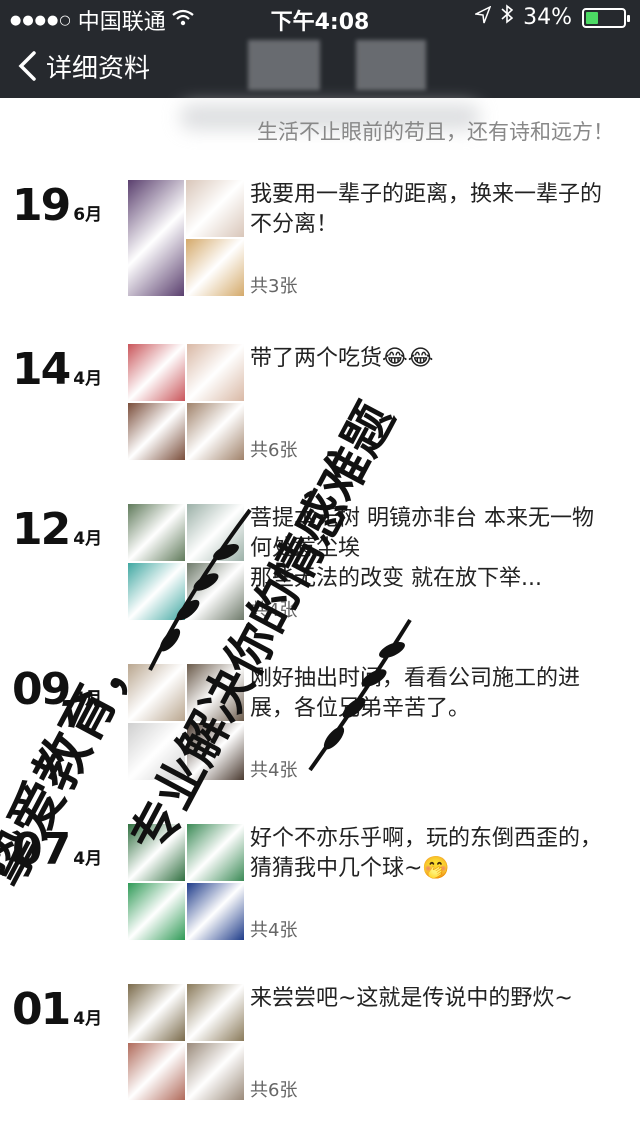 The image size is (640, 1136). Describe the element at coordinates (320, 245) in the screenshot. I see `moment-post: 19 6月 我要用一辈子的距离，换来一辈子的不分离！ 共3张` at that location.